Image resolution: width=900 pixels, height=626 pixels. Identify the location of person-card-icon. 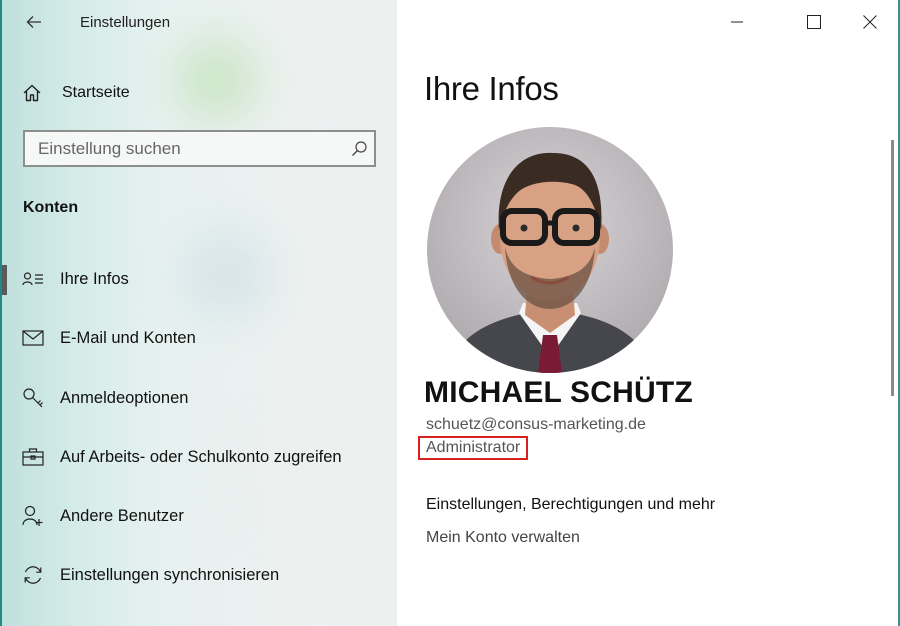
(33, 279).